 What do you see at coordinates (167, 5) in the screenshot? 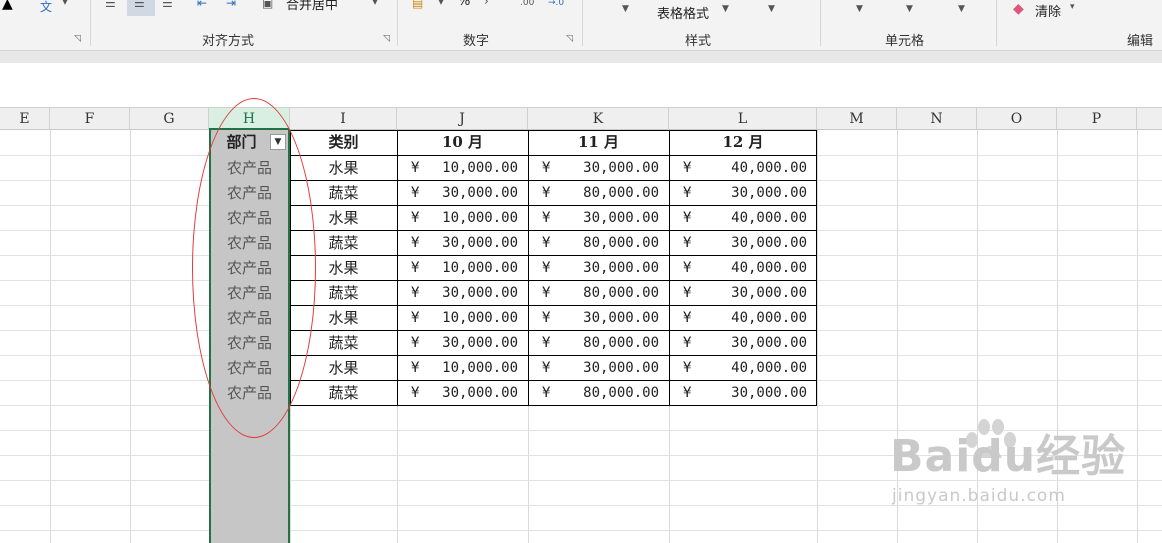
I see `align-right-icon: ☰` at bounding box center [167, 5].